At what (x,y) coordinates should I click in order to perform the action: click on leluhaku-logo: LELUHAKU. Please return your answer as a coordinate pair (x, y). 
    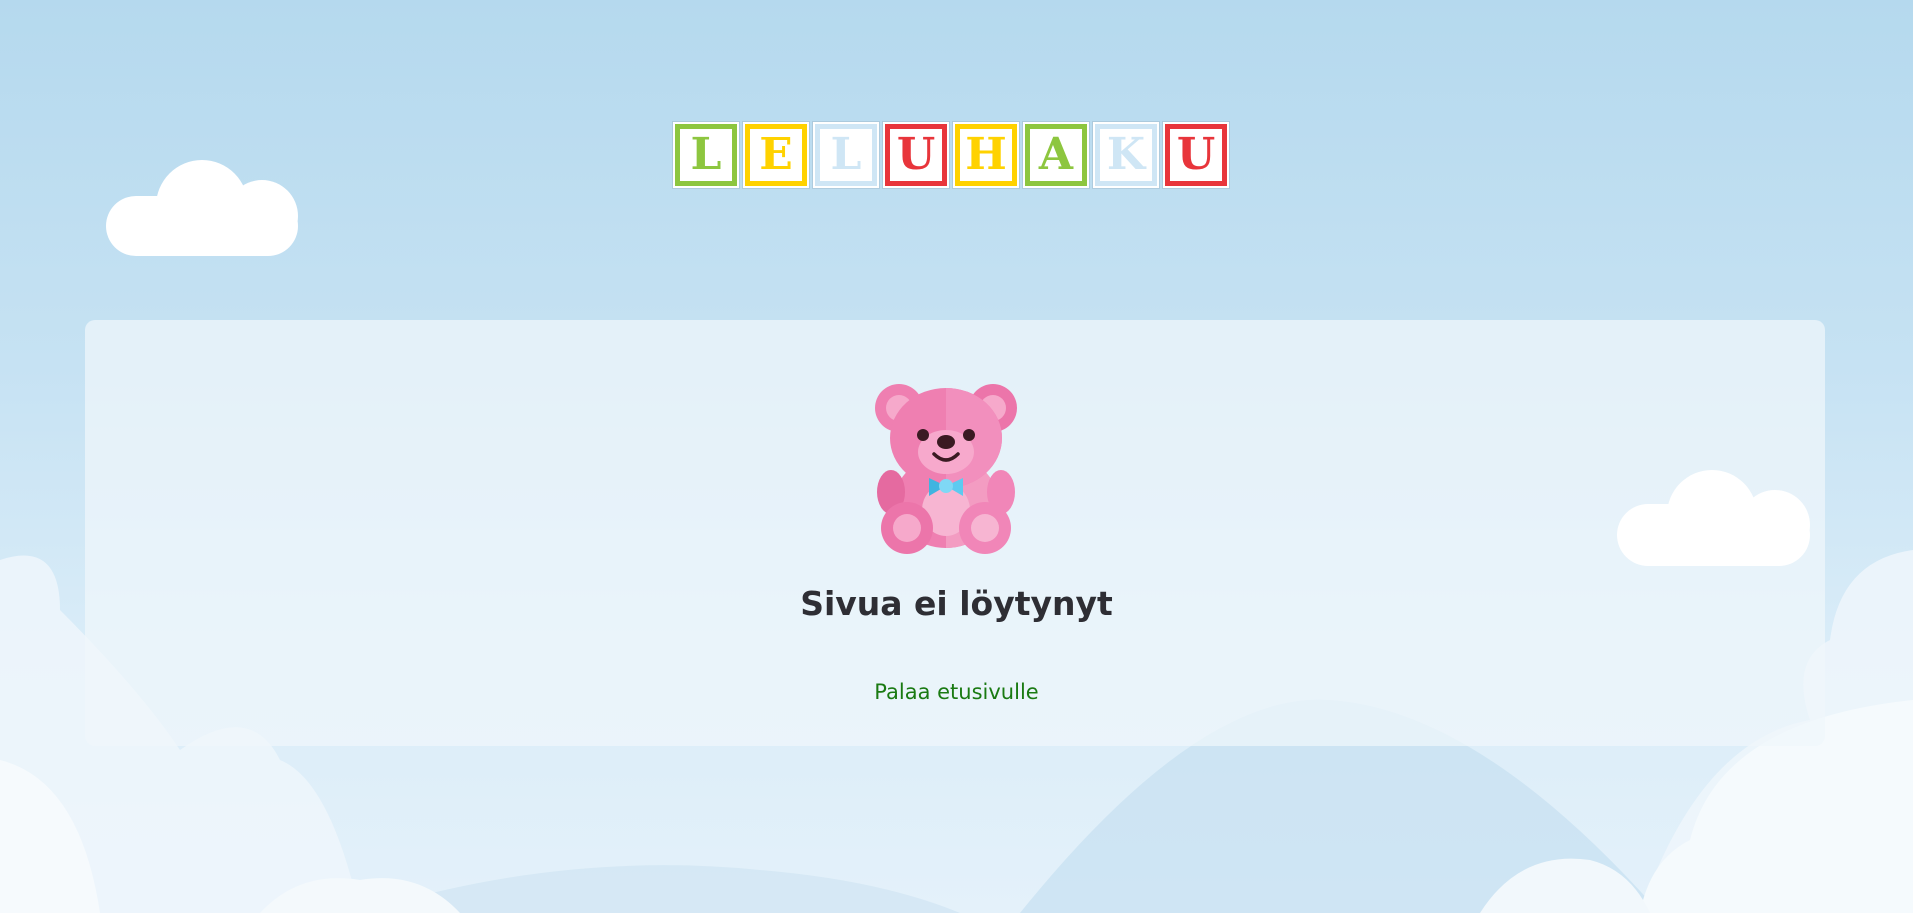
    Looking at the image, I should click on (953, 155).